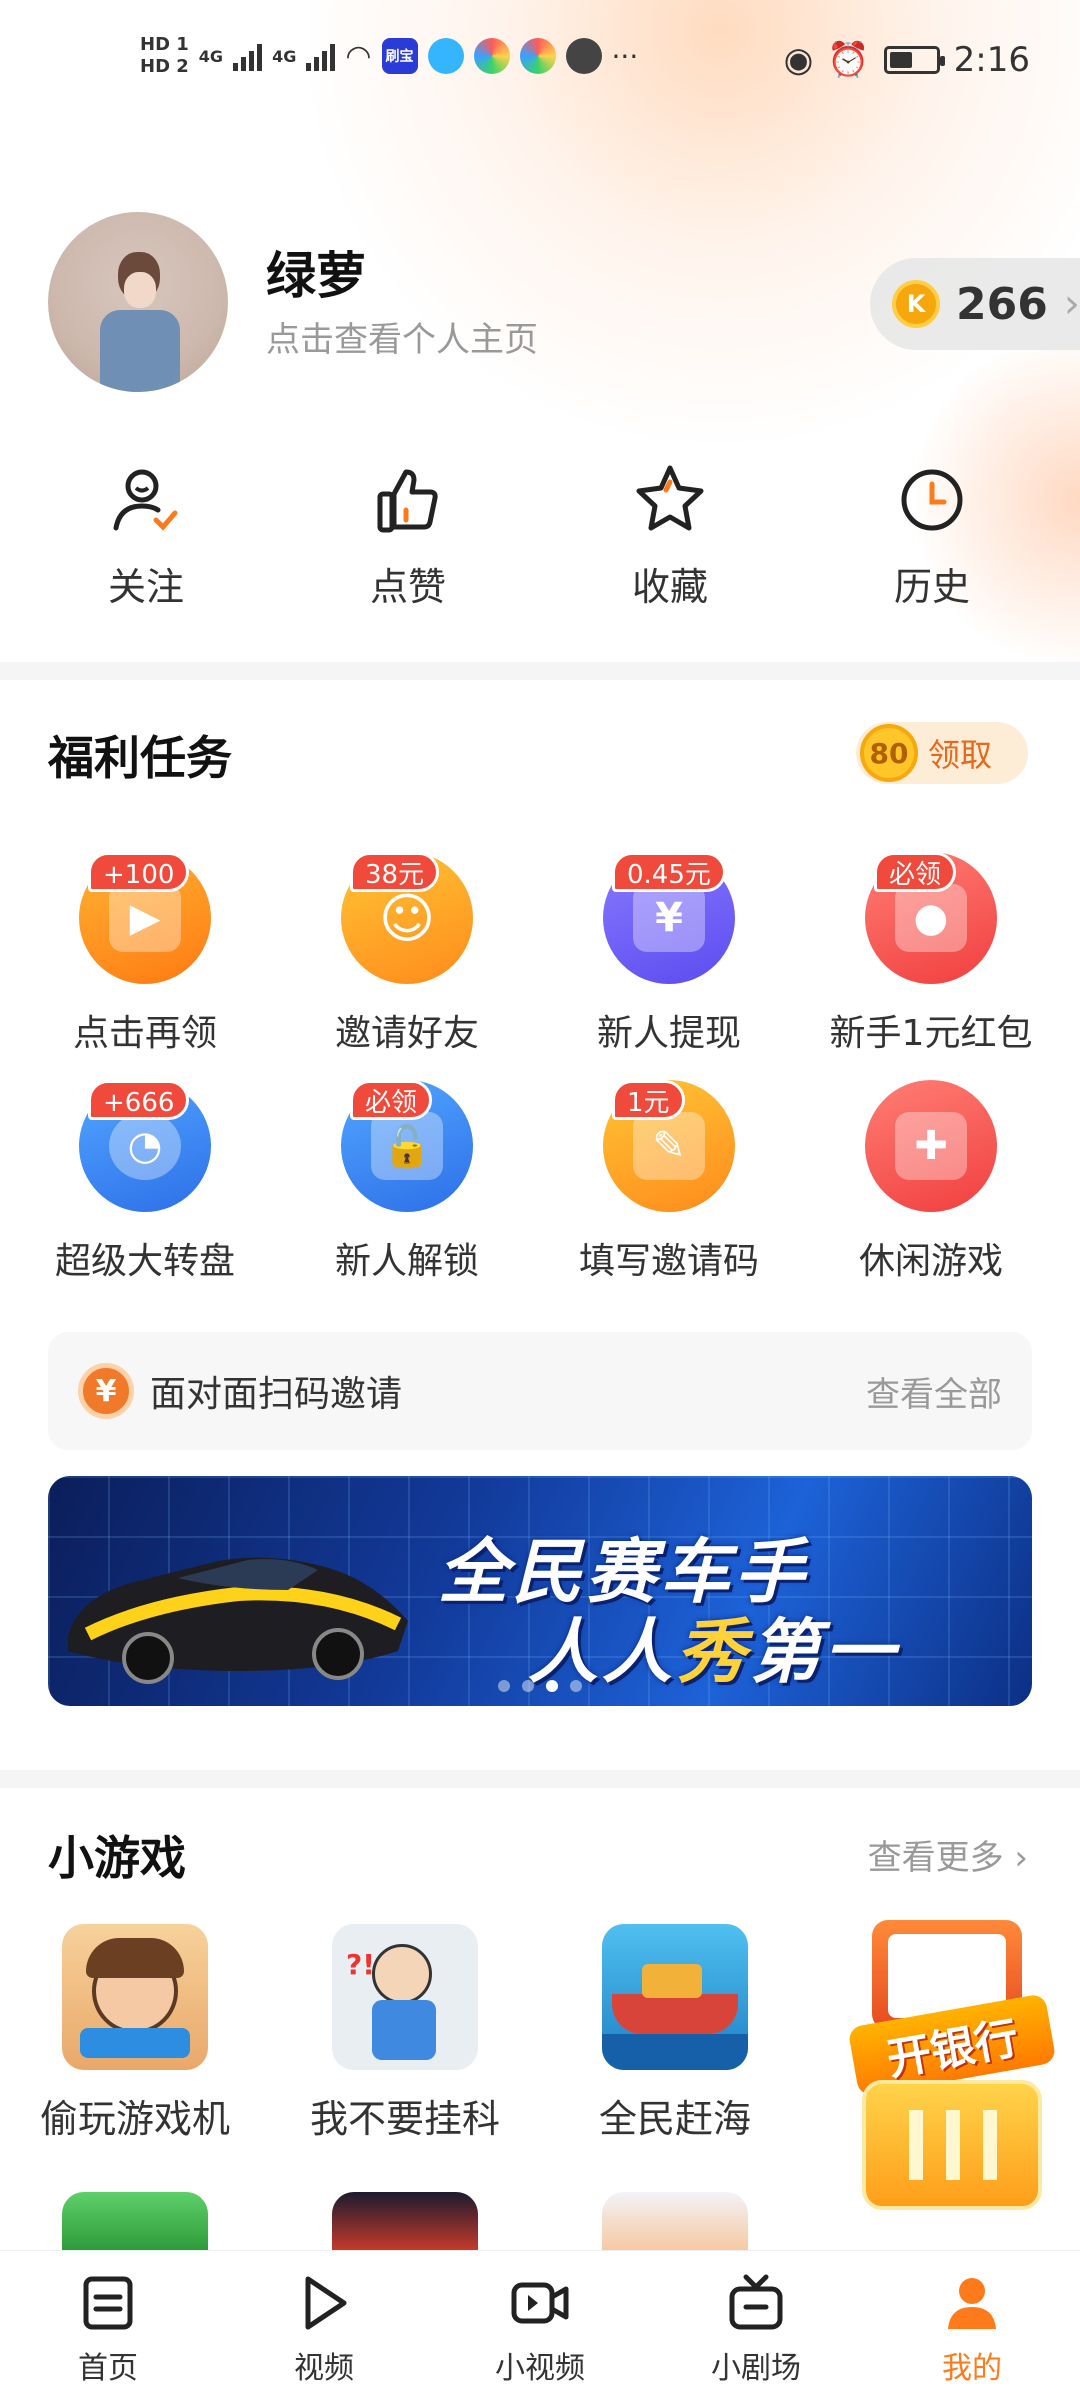  I want to click on quick-actions: 关注 点赞 收藏 历史, so click(540, 545).